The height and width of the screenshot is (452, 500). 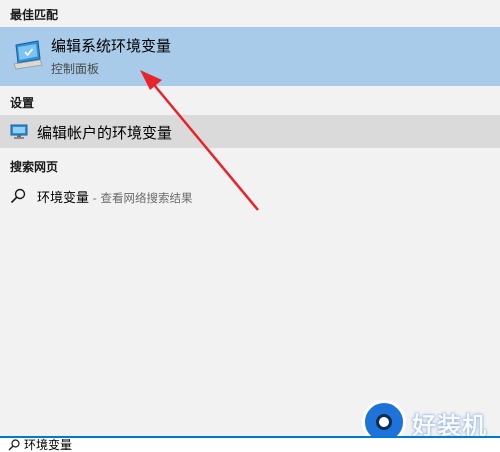 I want to click on section-header-best-match: 最佳匹配, so click(x=34, y=15).